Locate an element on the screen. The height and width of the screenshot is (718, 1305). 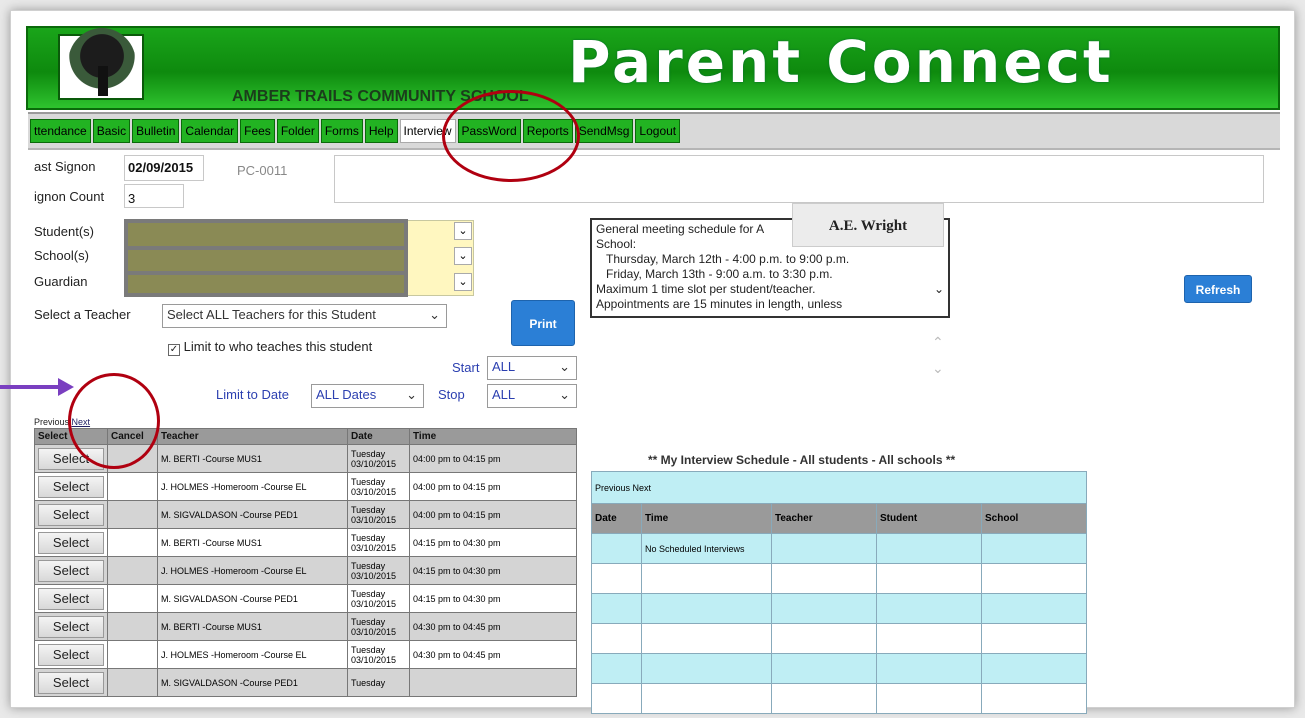
signon-count-label: ignon Count is located at coordinates (69, 196).